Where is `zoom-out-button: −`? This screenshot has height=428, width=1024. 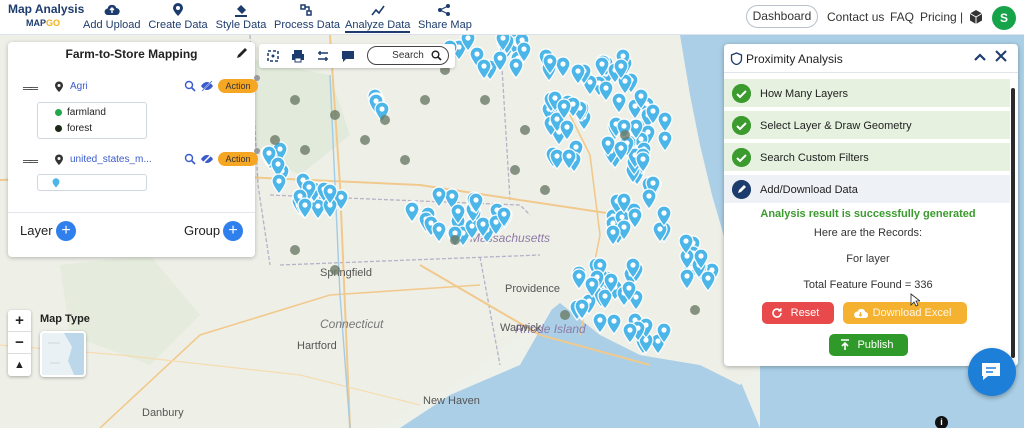
zoom-out-button: − is located at coordinates (19, 343).